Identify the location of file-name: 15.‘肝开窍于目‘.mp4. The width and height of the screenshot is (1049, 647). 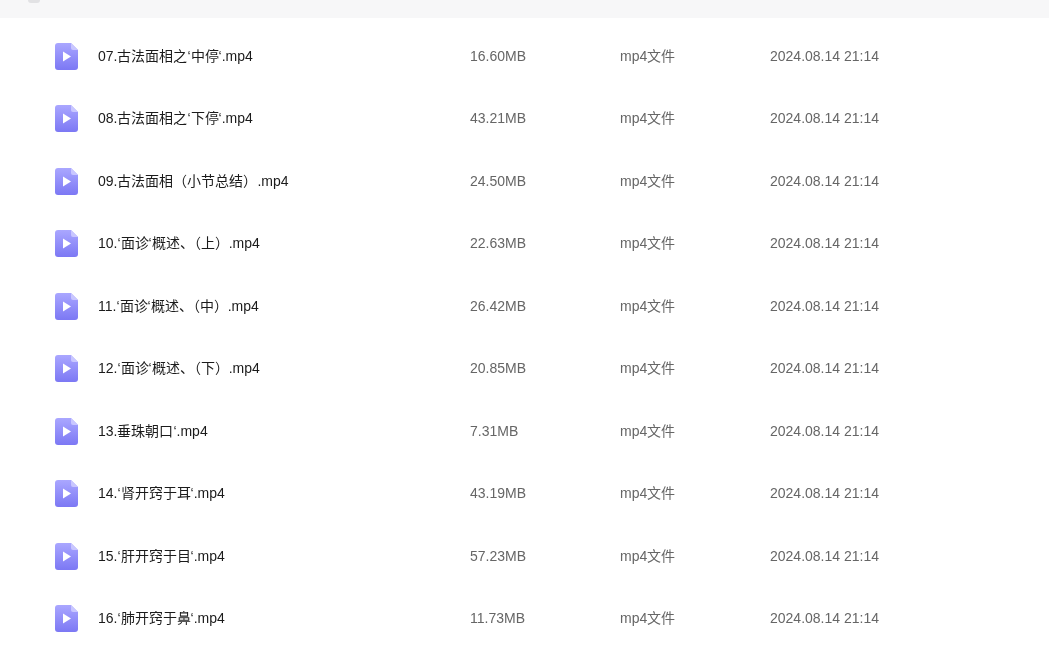
(284, 556).